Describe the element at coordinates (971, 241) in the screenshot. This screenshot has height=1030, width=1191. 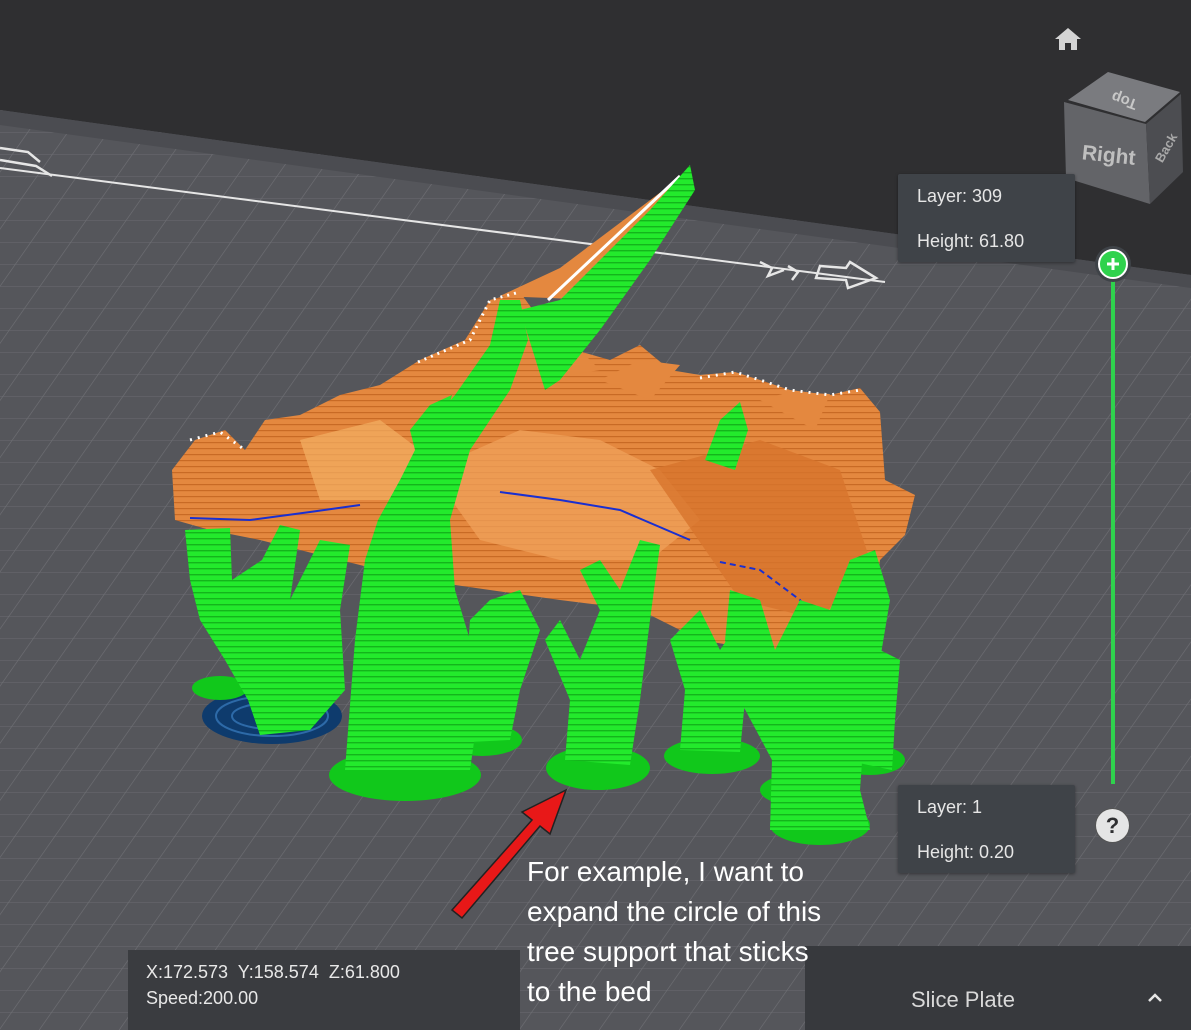
I see `top-layer-height: Height: 61.80` at that location.